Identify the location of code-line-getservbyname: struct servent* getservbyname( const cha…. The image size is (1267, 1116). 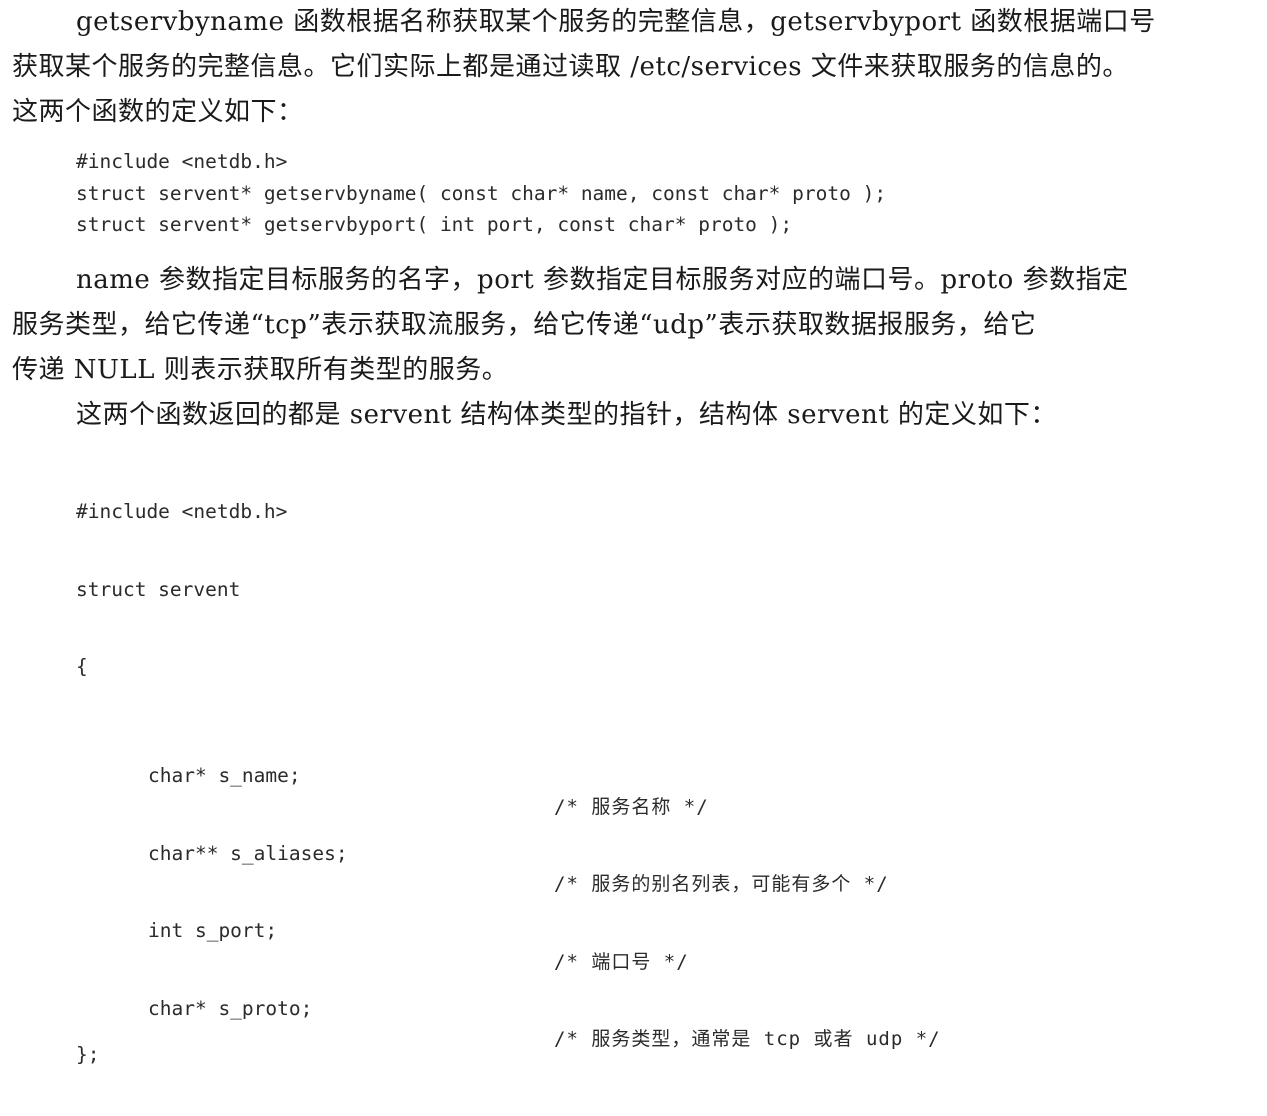
(481, 193).